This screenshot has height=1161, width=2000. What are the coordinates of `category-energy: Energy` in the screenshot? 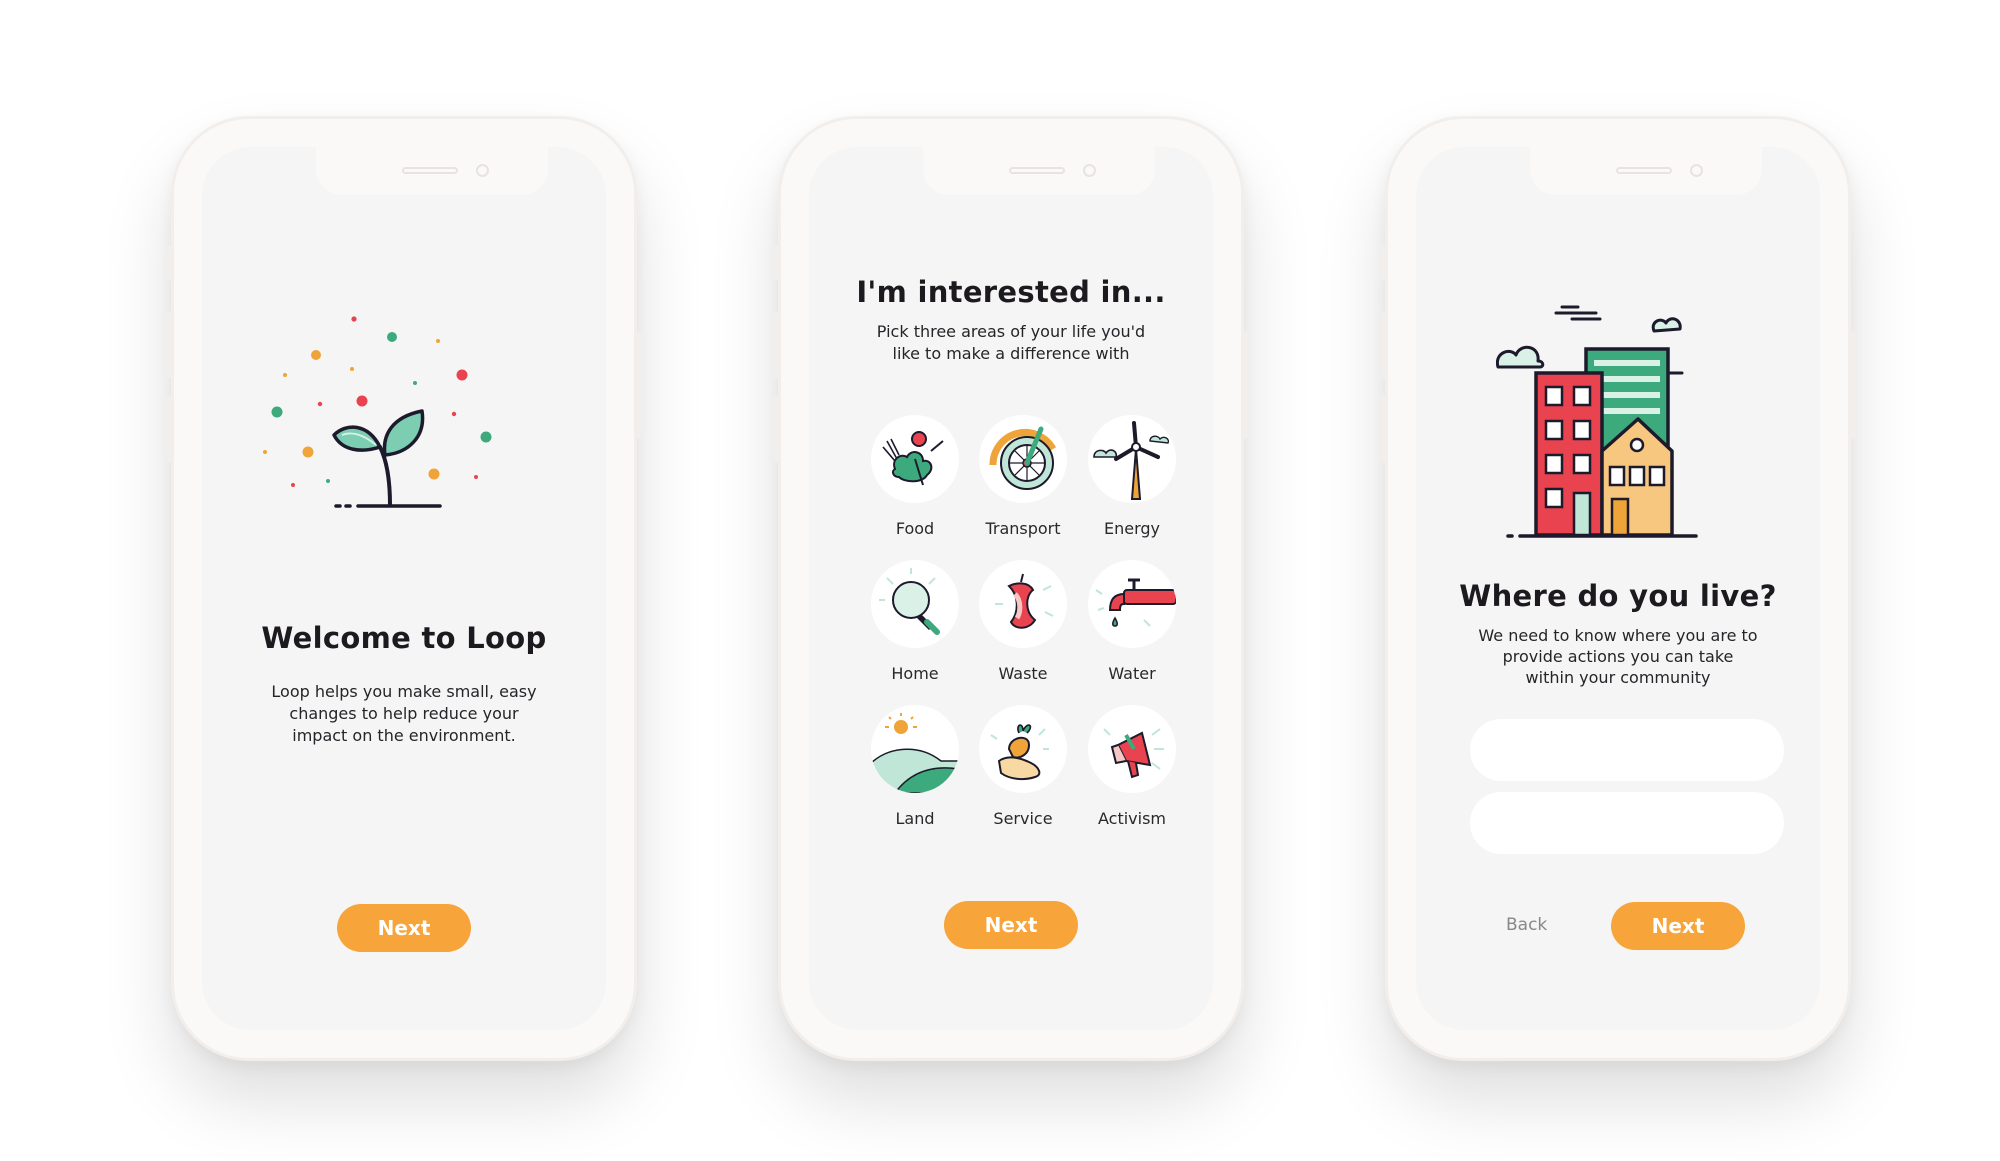 It's located at (1132, 476).